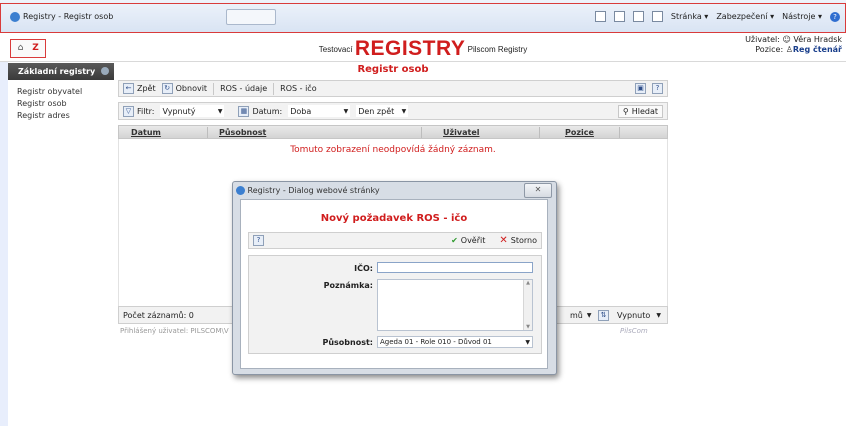  I want to click on filter-label: ▽ Filtr:, so click(139, 111).